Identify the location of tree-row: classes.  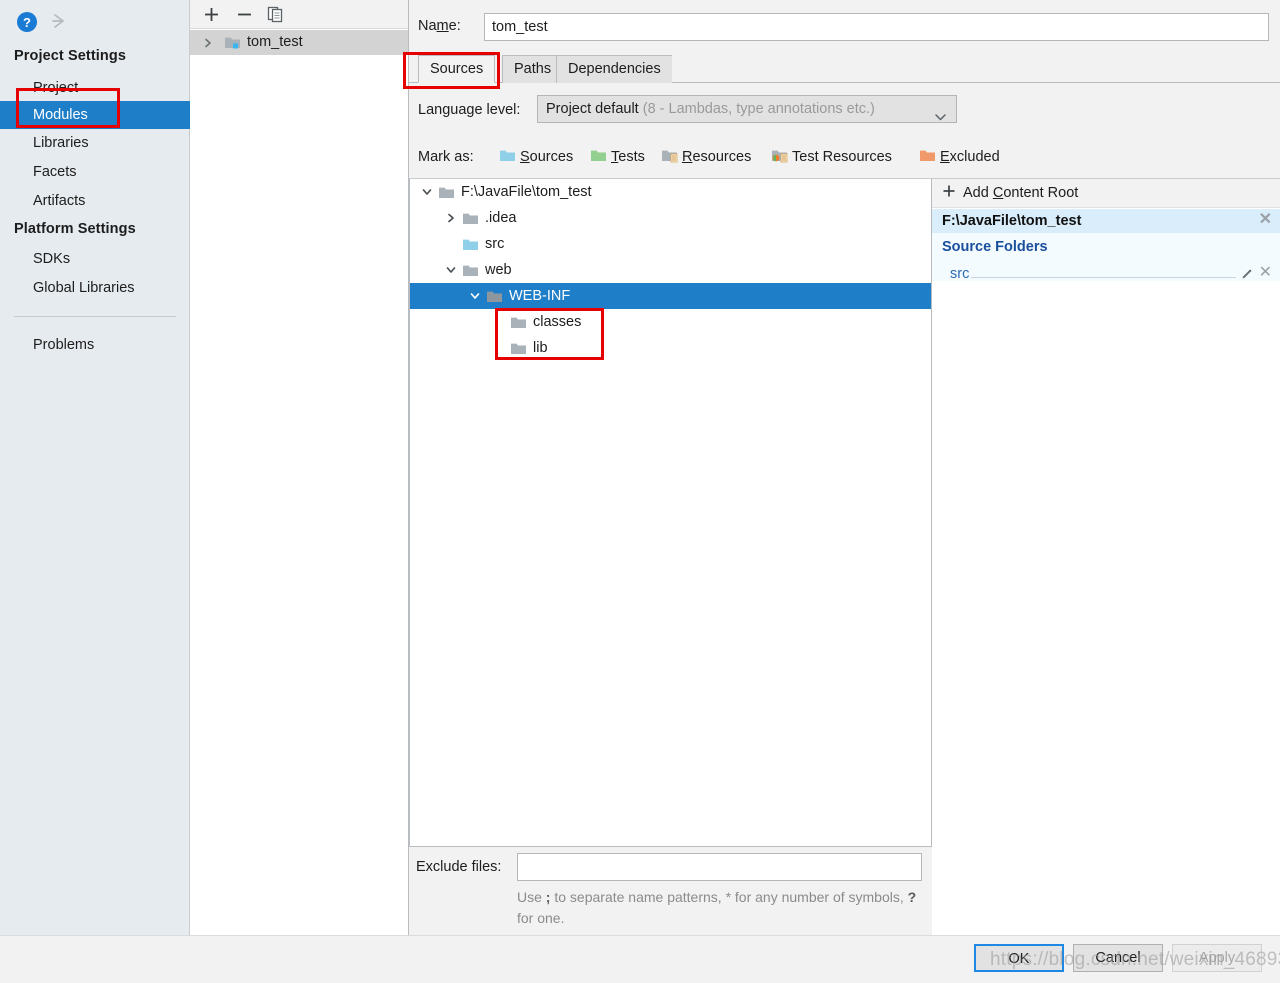
(670, 322).